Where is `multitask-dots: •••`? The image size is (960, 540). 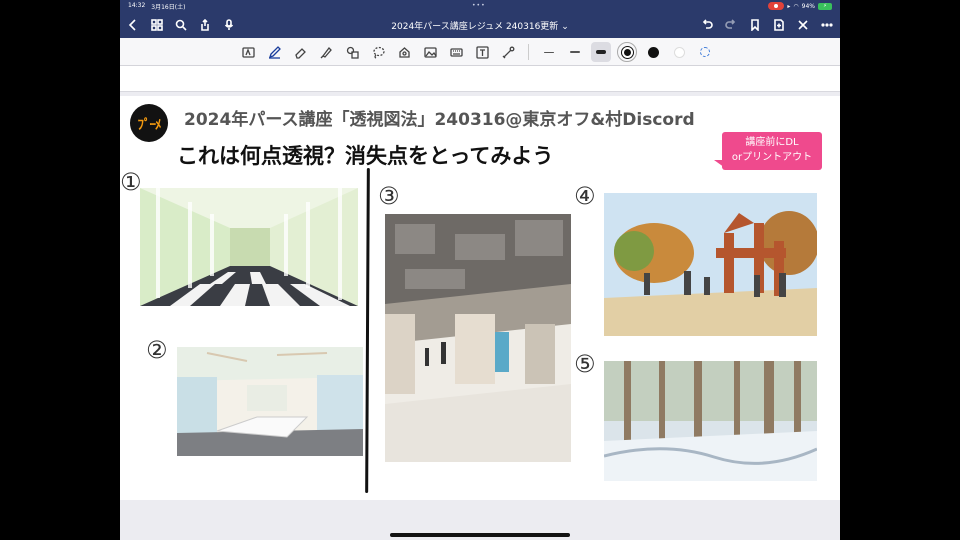
multitask-dots: ••• is located at coordinates (479, 5).